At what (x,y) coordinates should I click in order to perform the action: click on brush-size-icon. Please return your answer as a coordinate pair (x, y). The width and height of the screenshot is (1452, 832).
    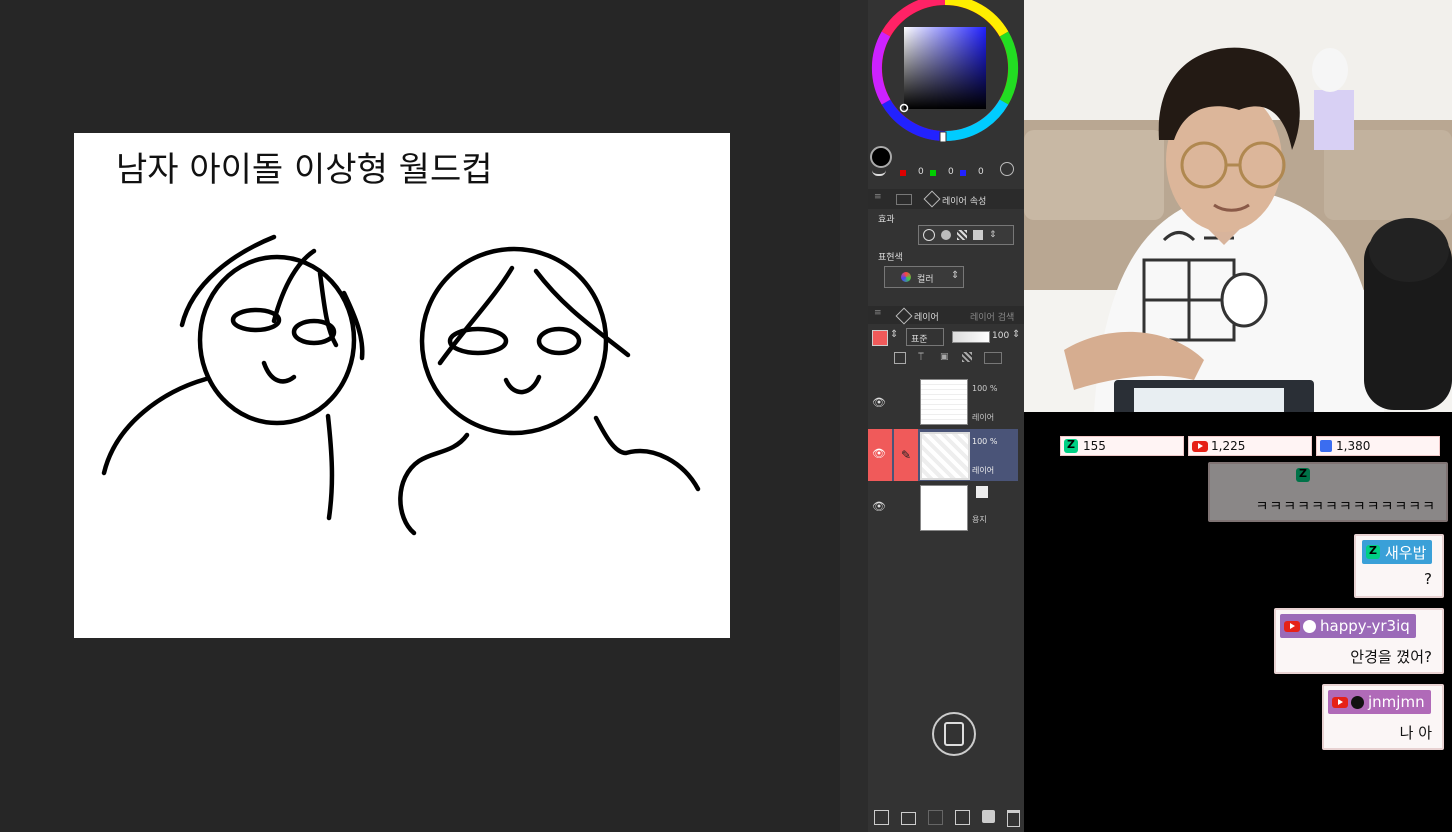
    Looking at the image, I should click on (879, 172).